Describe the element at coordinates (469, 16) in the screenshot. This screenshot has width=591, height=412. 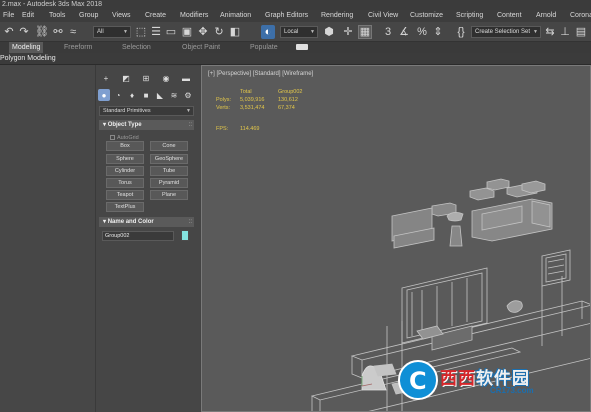
I see `menu-scripting: Scripting` at that location.